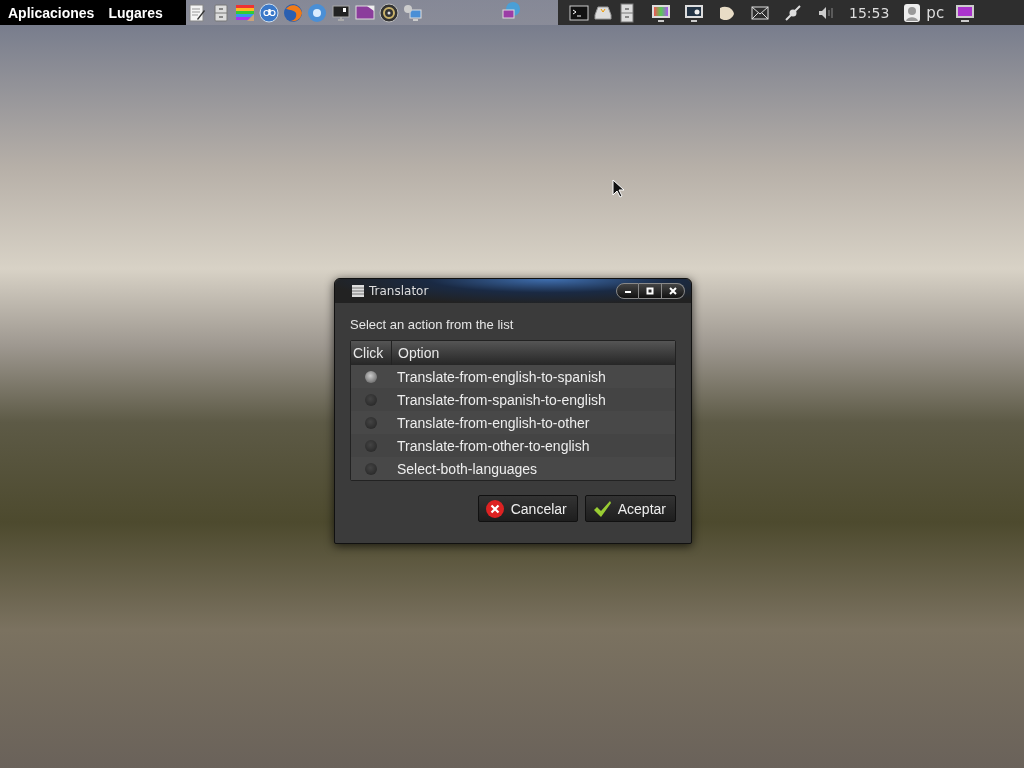 This screenshot has height=768, width=1024. I want to click on clock: 15:53, so click(869, 12).